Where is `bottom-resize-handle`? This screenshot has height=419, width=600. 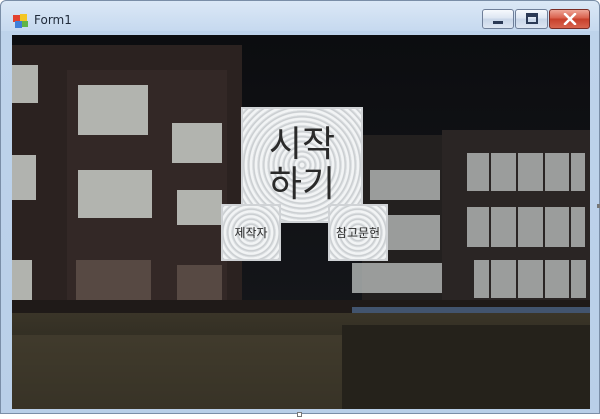 bottom-resize-handle is located at coordinates (299, 414).